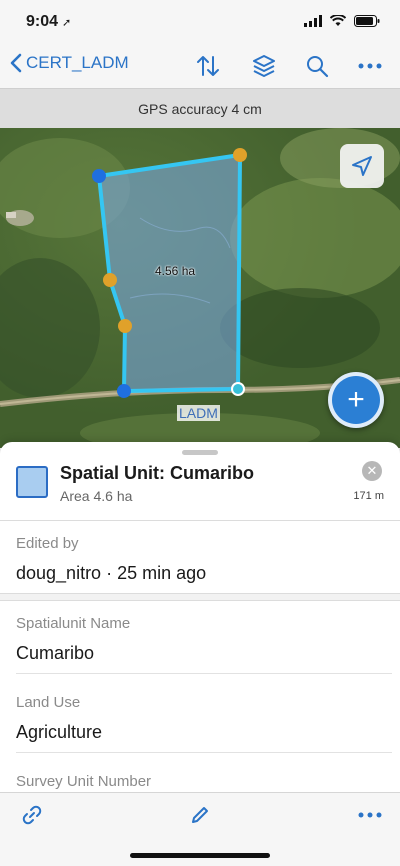  I want to click on field-label: Land Use, so click(48, 702).